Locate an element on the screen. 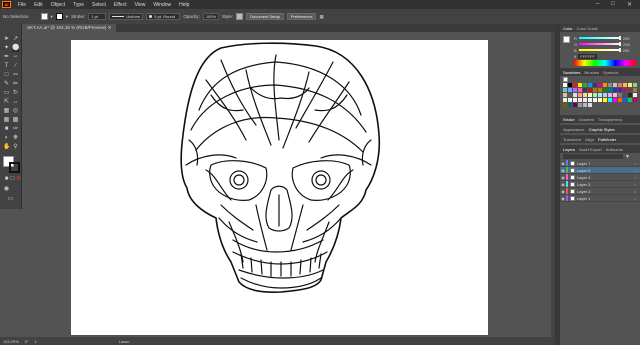  layer-name: Layer 7 is located at coordinates (605, 163).